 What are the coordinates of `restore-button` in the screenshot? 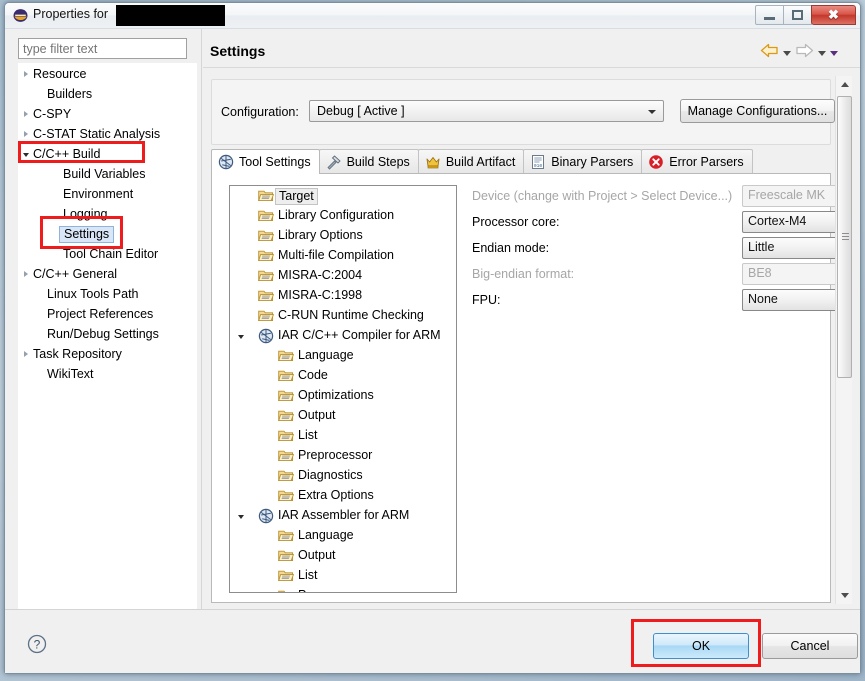 It's located at (797, 15).